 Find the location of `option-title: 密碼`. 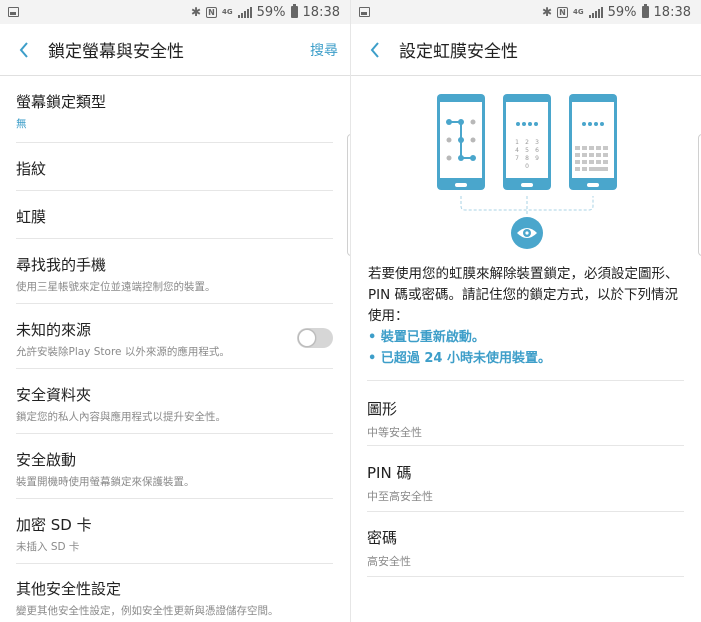

option-title: 密碼 is located at coordinates (382, 538).